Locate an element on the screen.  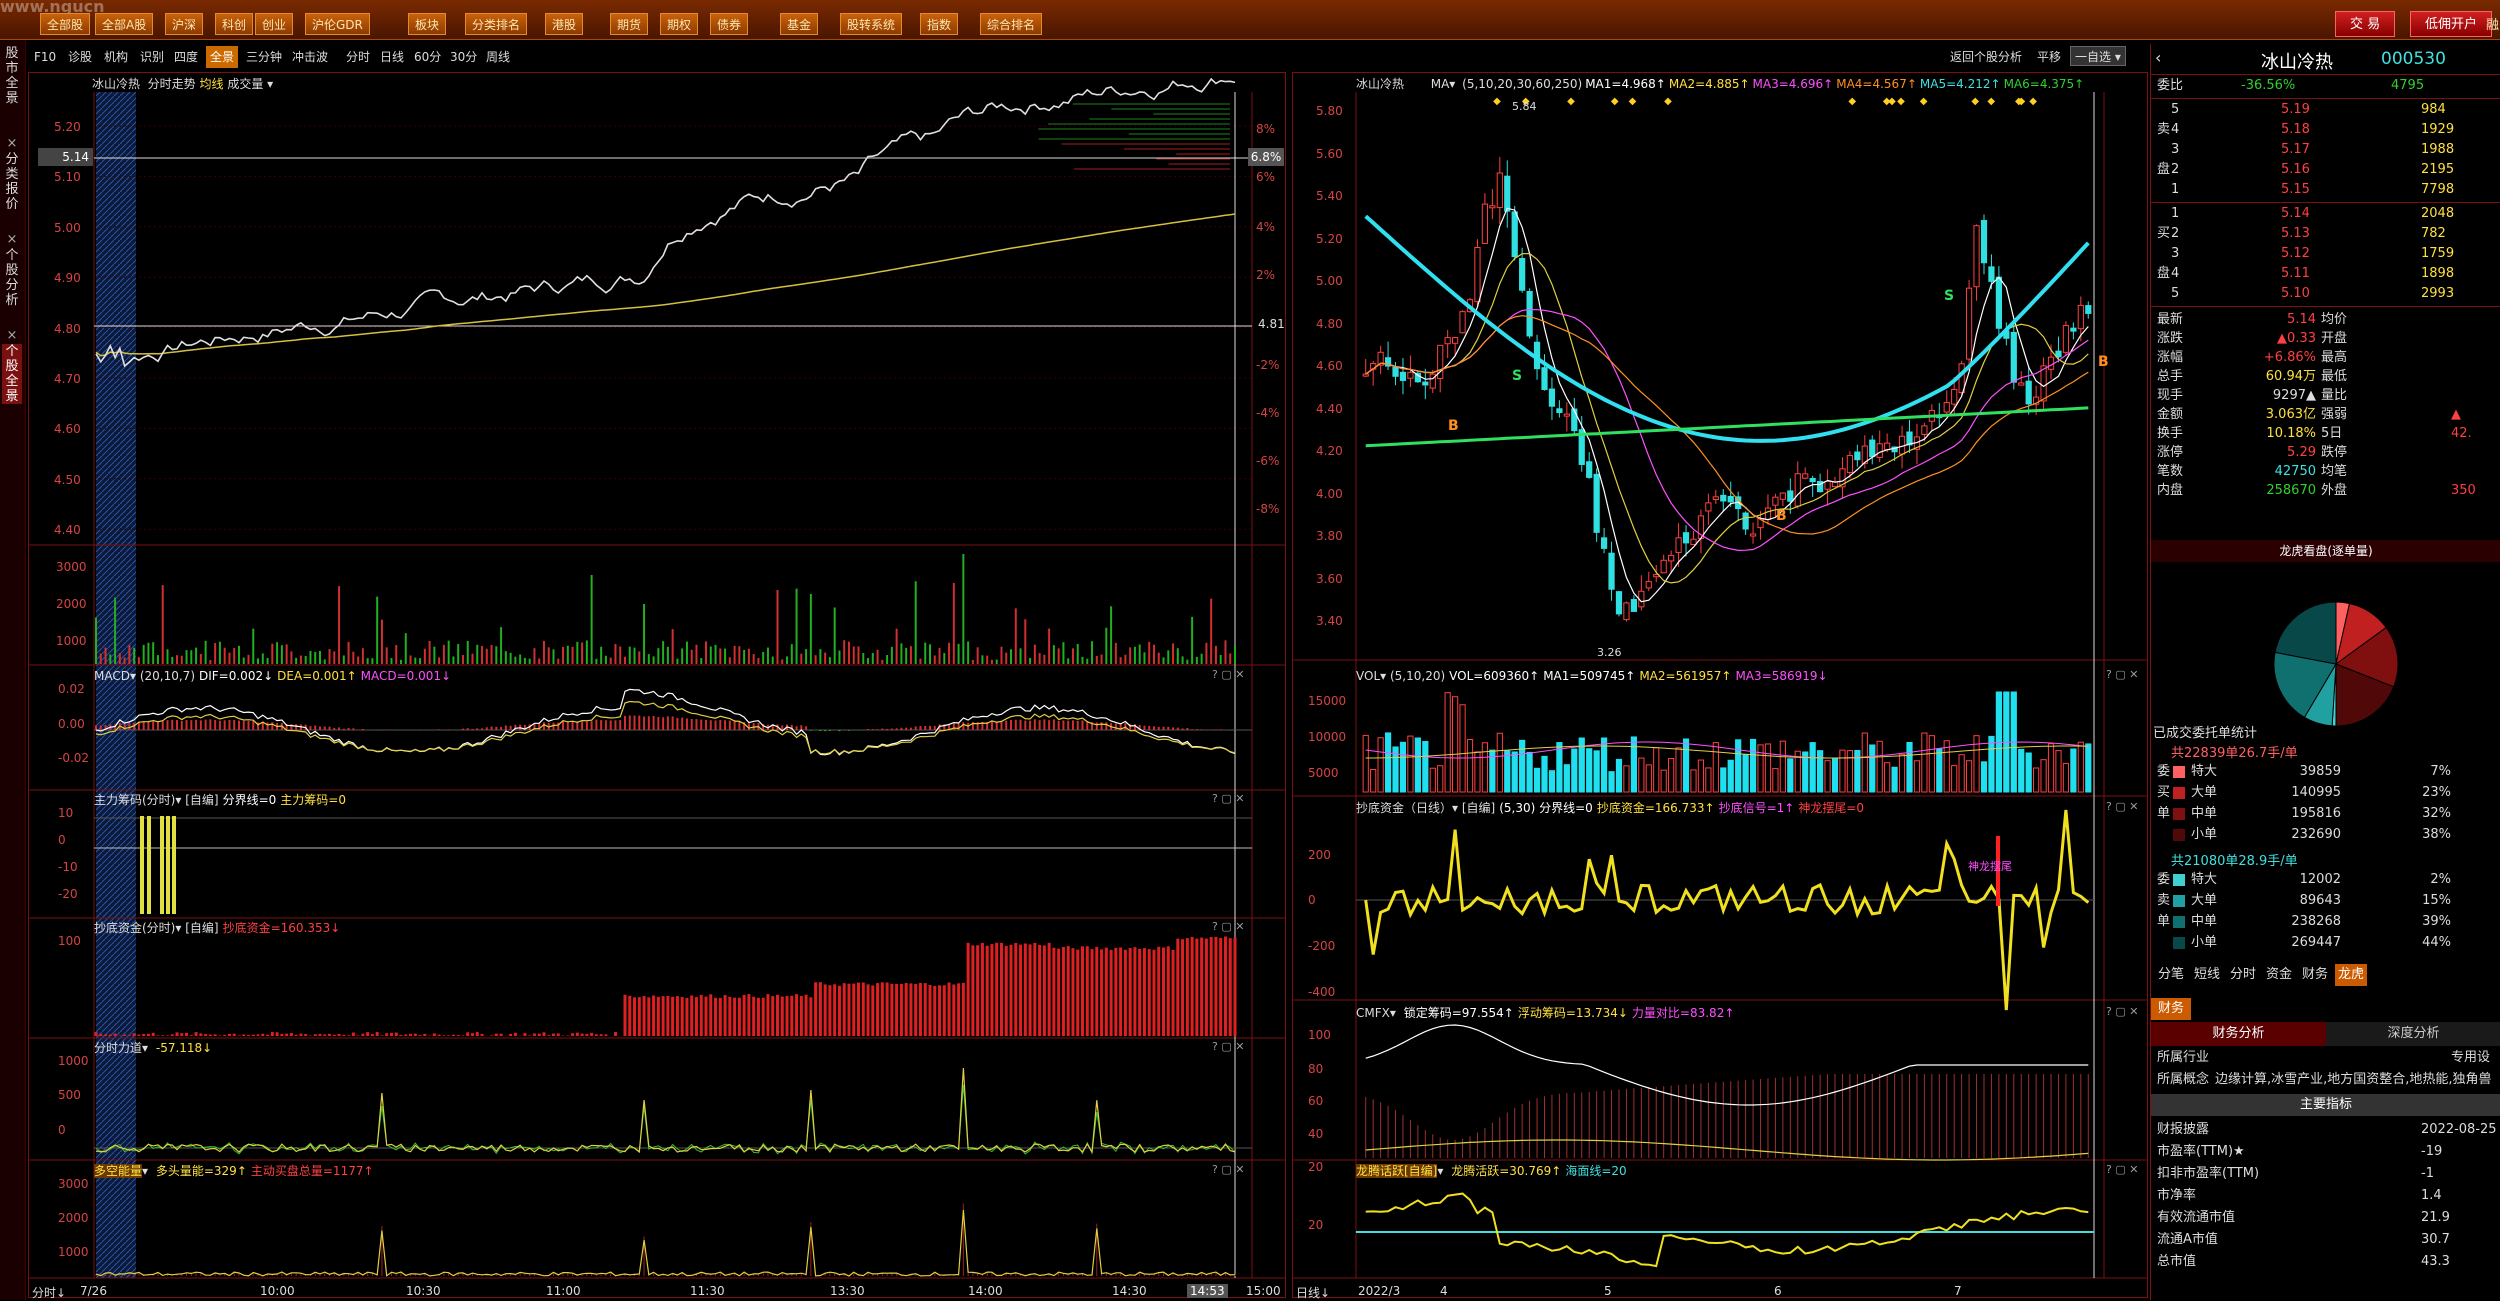
time-tick: 10:30 is located at coordinates (423, 1291).